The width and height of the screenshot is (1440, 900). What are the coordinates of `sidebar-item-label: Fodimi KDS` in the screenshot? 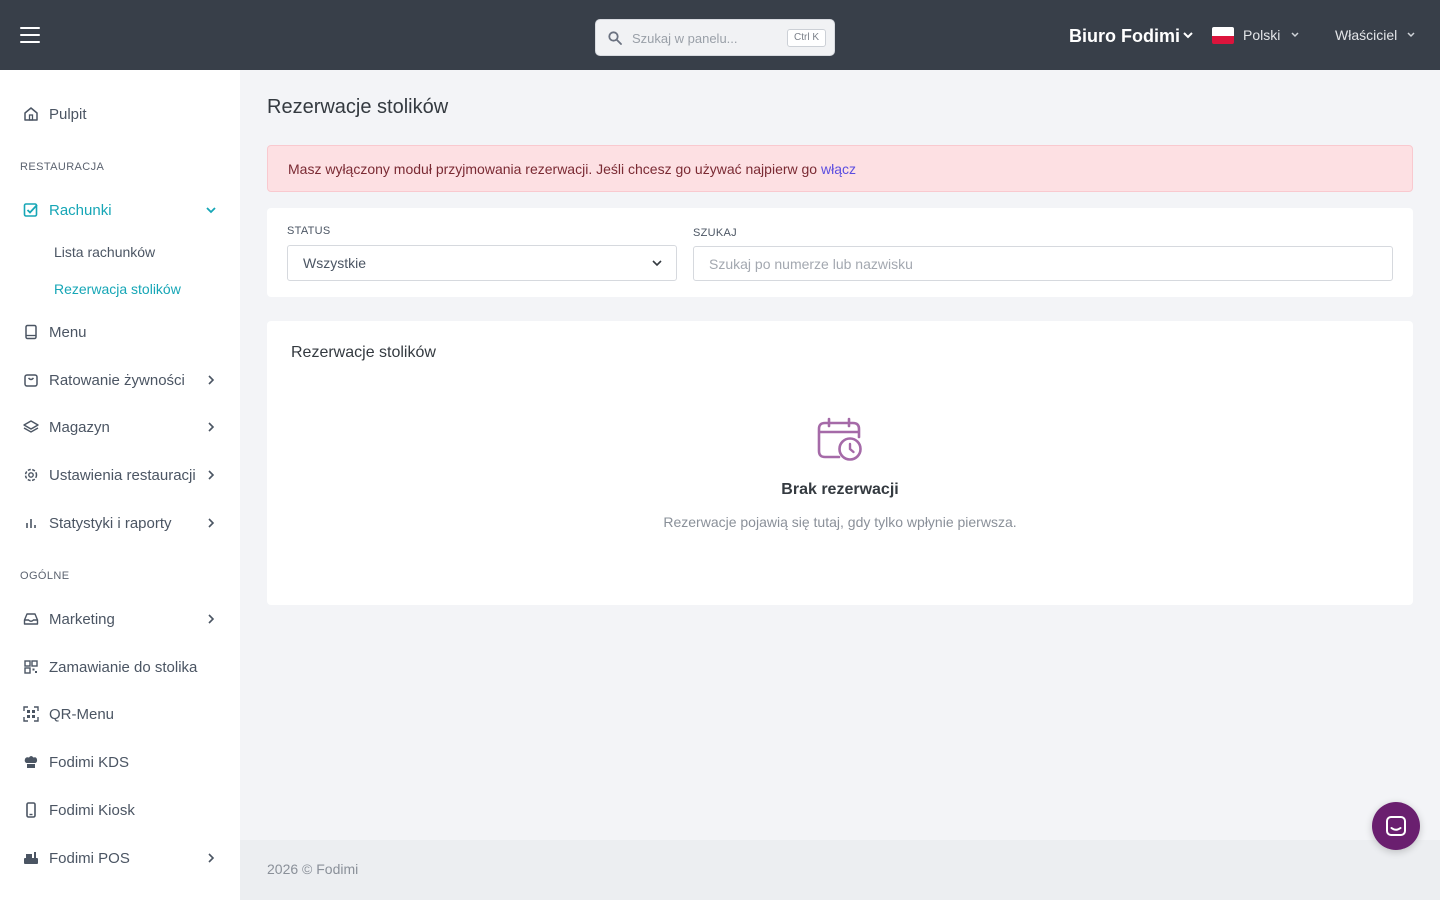 It's located at (89, 762).